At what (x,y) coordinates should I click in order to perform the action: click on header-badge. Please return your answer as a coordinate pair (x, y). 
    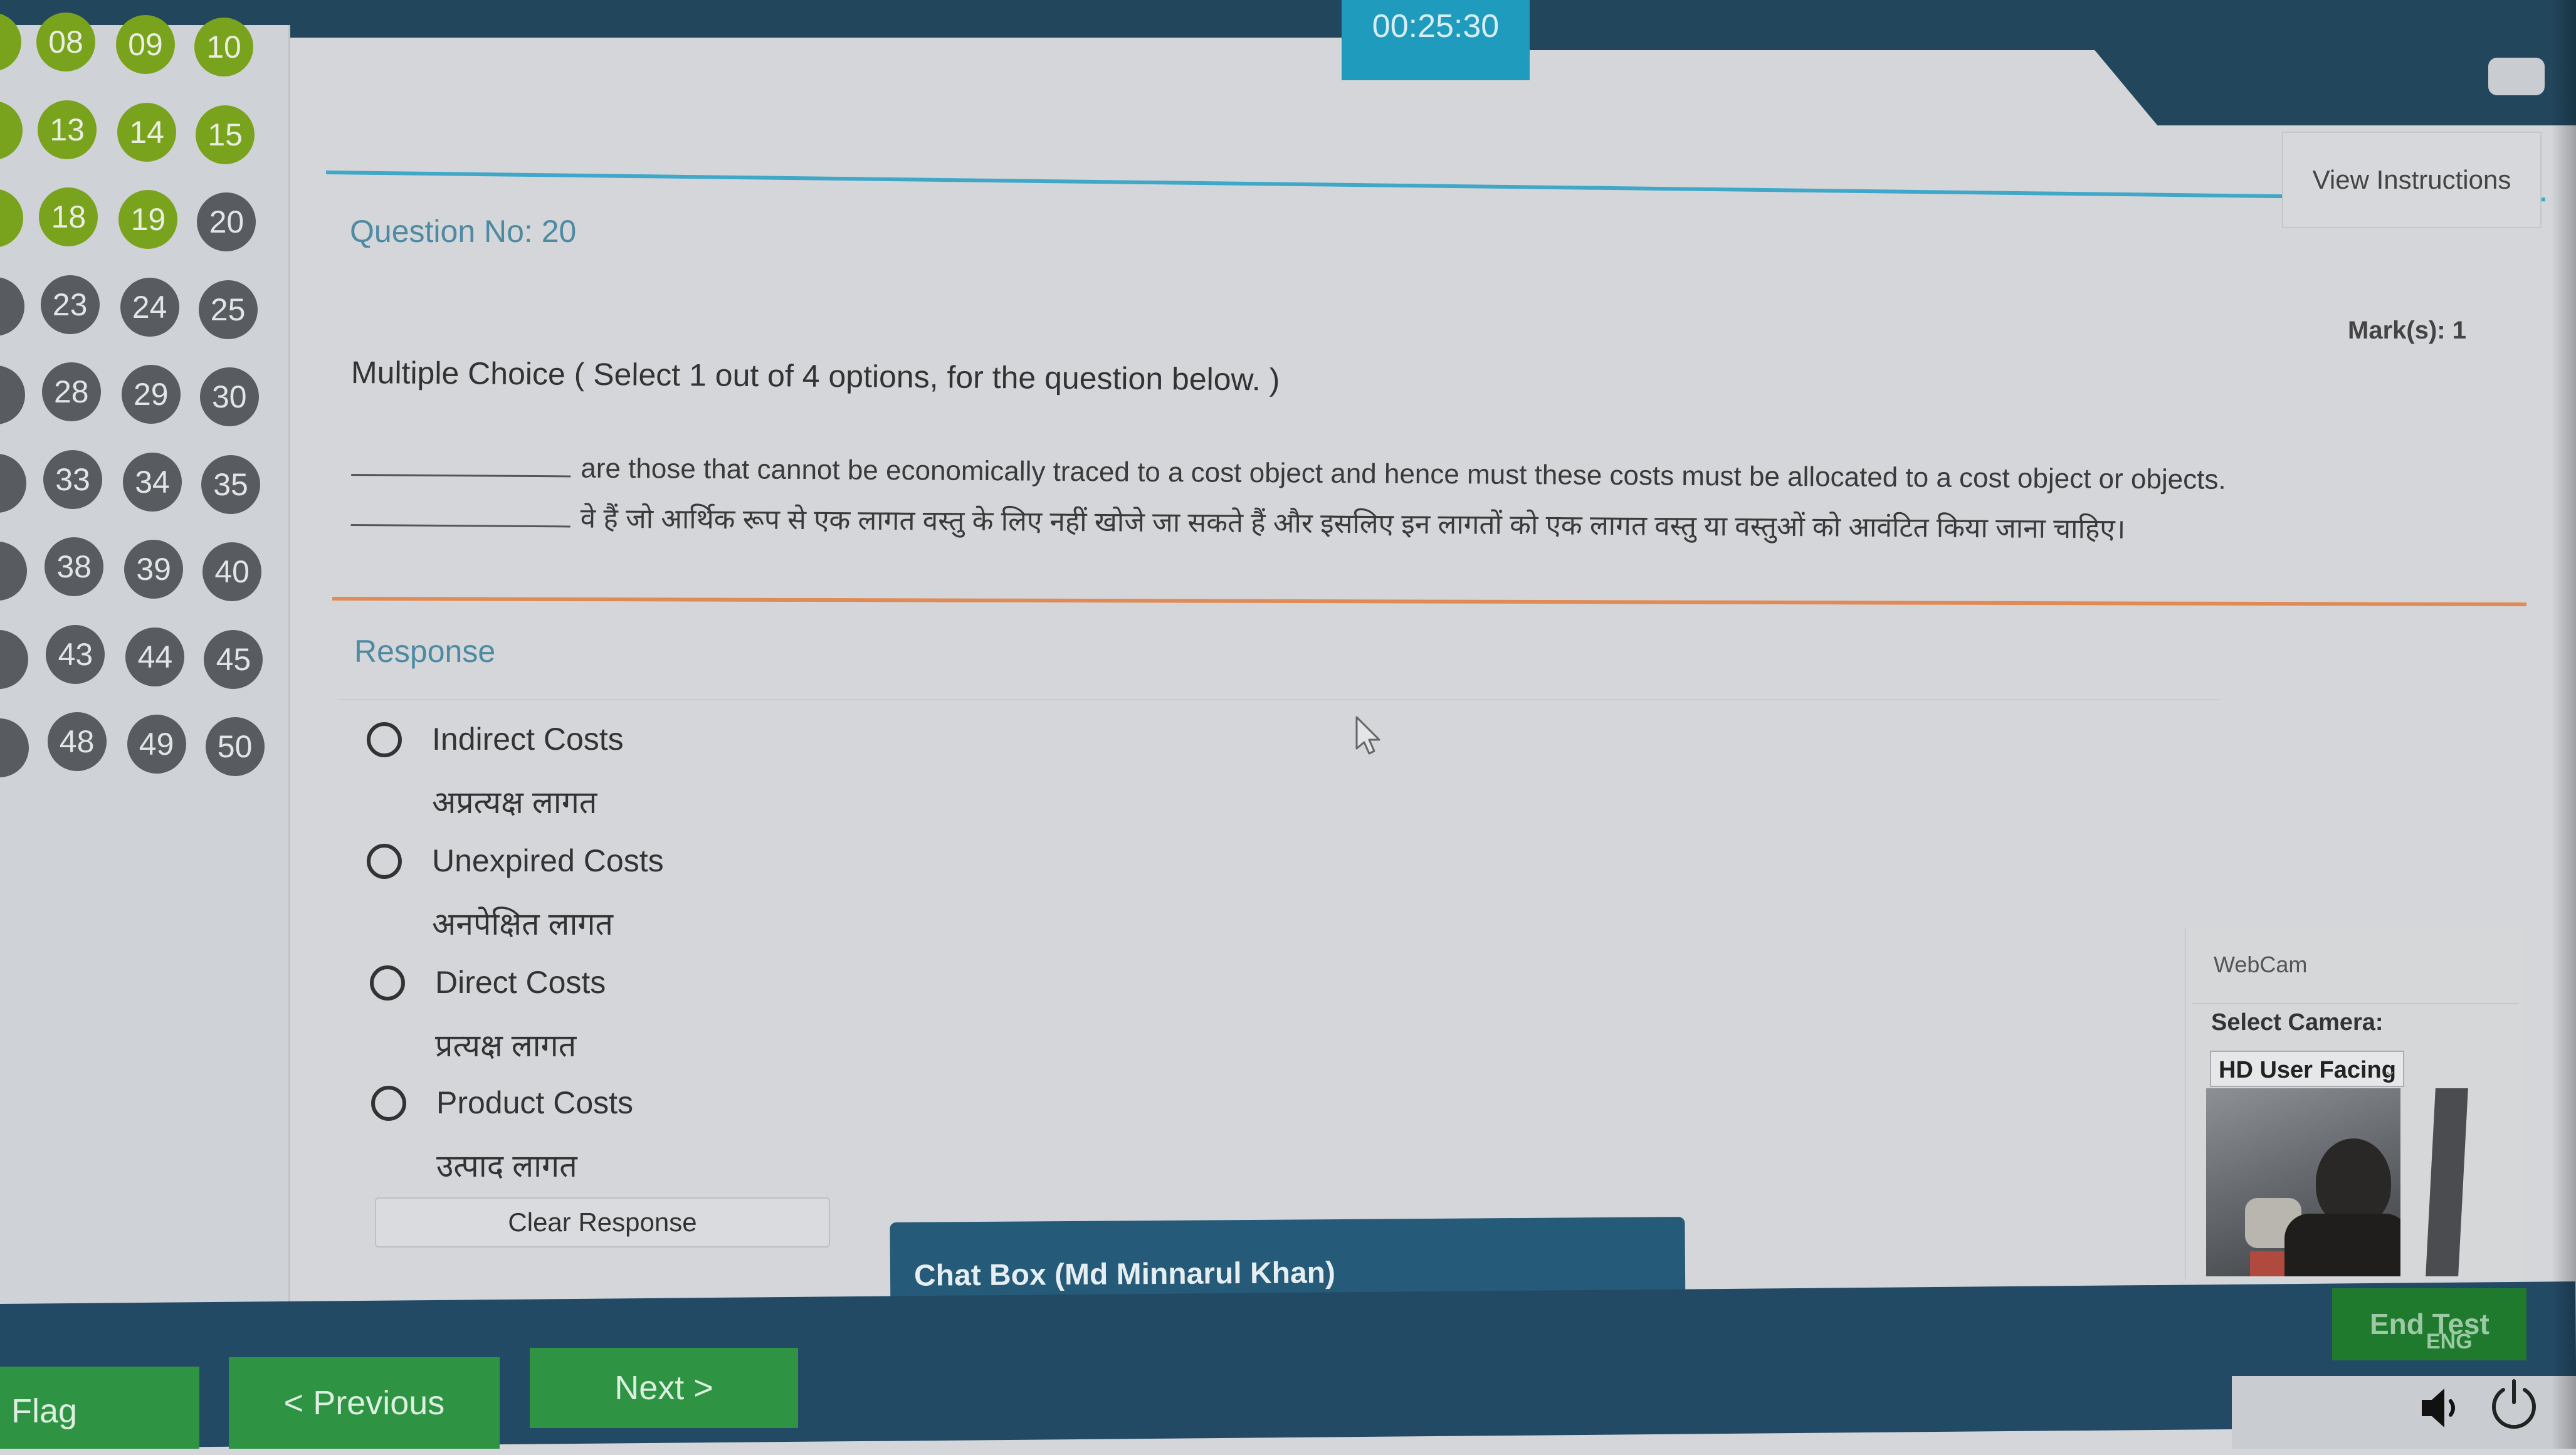
    Looking at the image, I should click on (2516, 76).